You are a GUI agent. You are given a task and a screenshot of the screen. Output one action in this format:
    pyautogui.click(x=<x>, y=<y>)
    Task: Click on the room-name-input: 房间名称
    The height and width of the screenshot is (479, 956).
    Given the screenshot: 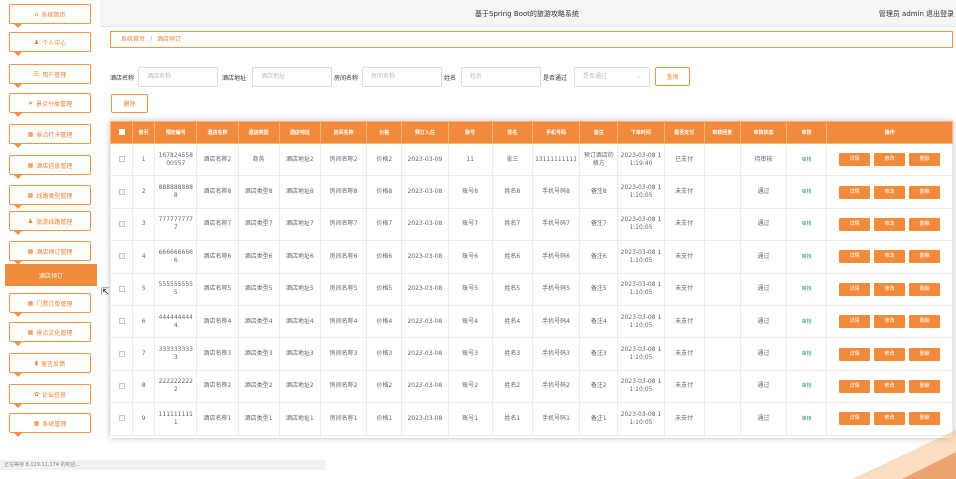 What is the action you would take?
    pyautogui.click(x=402, y=77)
    